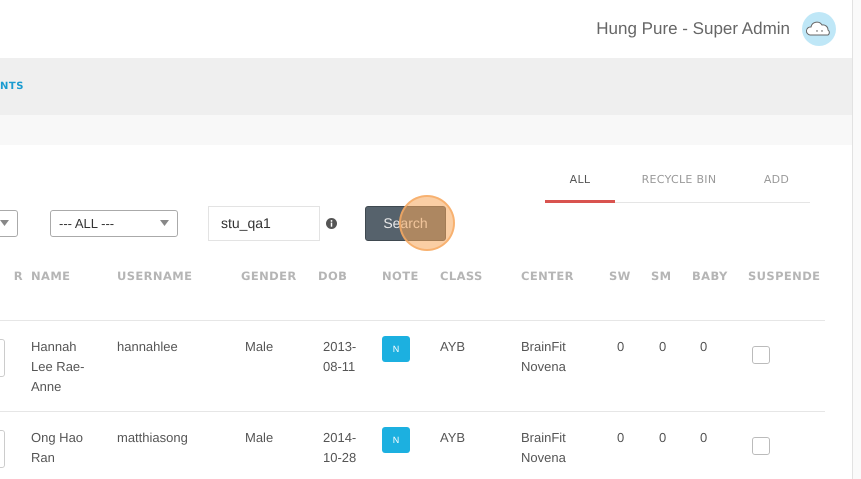 The height and width of the screenshot is (479, 861). Describe the element at coordinates (785, 276) in the screenshot. I see `column-header: SUSPENDE` at that location.